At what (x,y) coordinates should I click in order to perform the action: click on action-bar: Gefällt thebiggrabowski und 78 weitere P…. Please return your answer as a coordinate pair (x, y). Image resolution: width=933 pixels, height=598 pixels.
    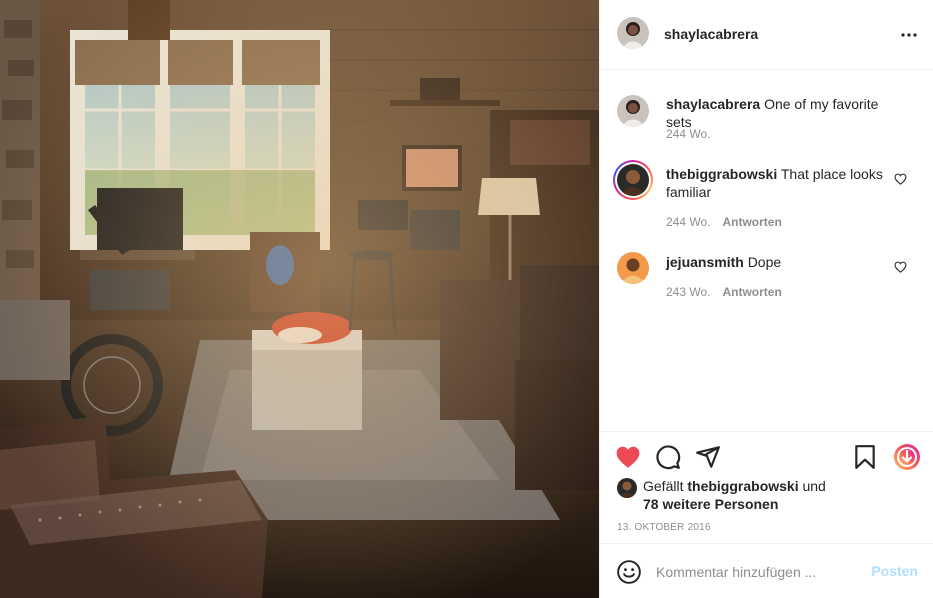
    Looking at the image, I should click on (766, 487).